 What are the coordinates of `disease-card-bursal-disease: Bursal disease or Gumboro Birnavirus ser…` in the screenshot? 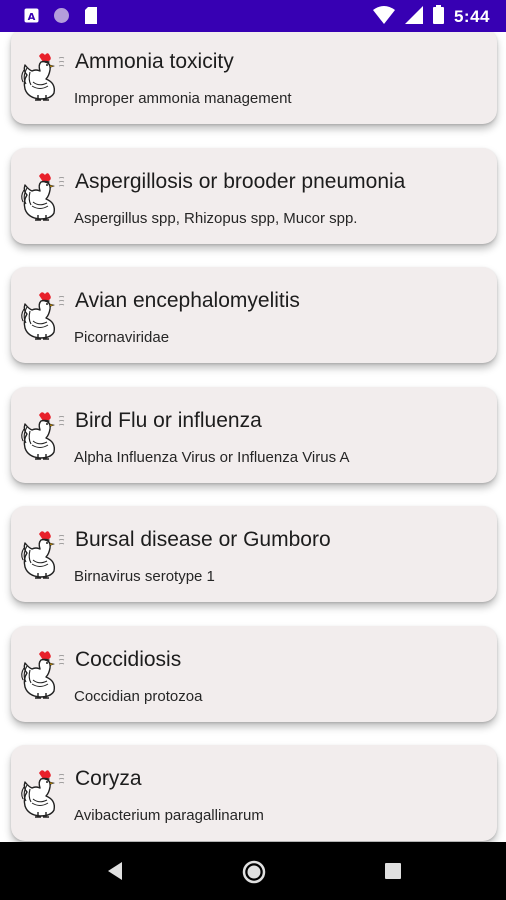 It's located at (254, 554).